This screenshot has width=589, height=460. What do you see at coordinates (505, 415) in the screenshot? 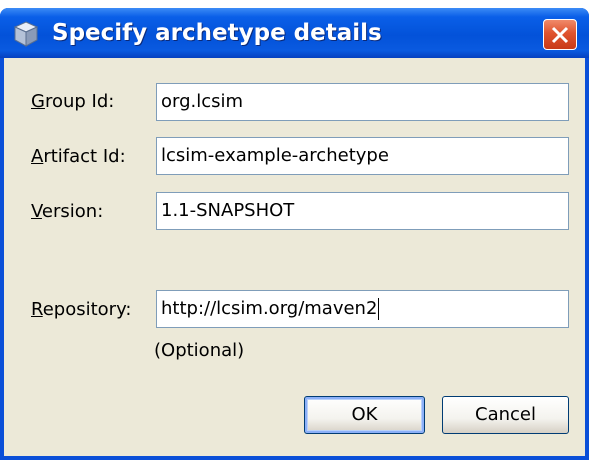
I see `cancel-button: Cancel` at bounding box center [505, 415].